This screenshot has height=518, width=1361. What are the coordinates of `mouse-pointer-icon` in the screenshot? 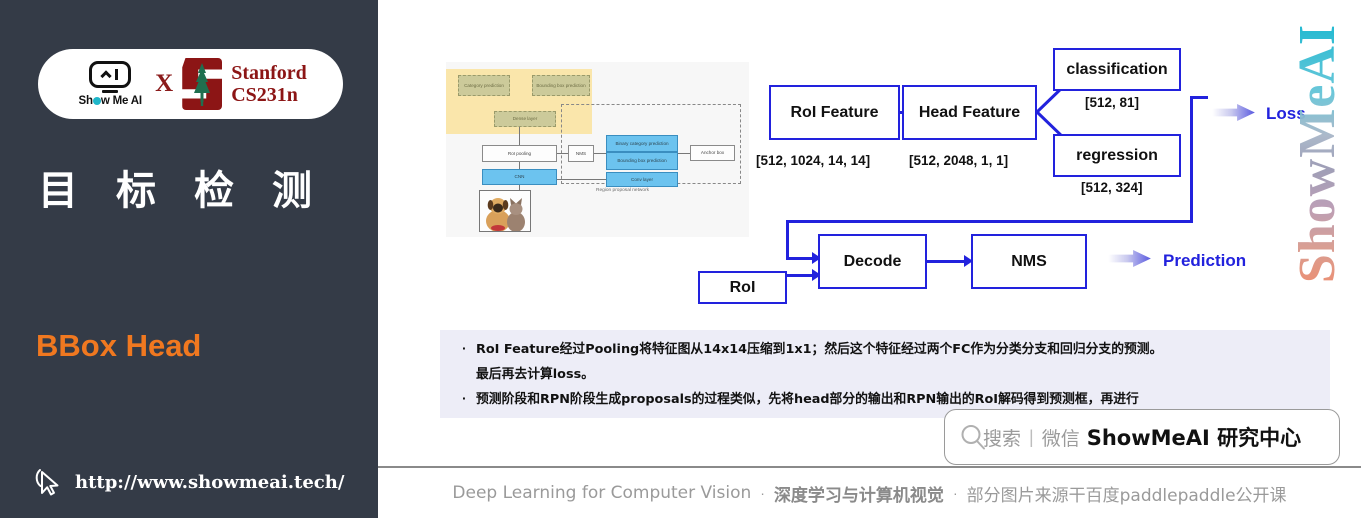 It's located at (47, 482).